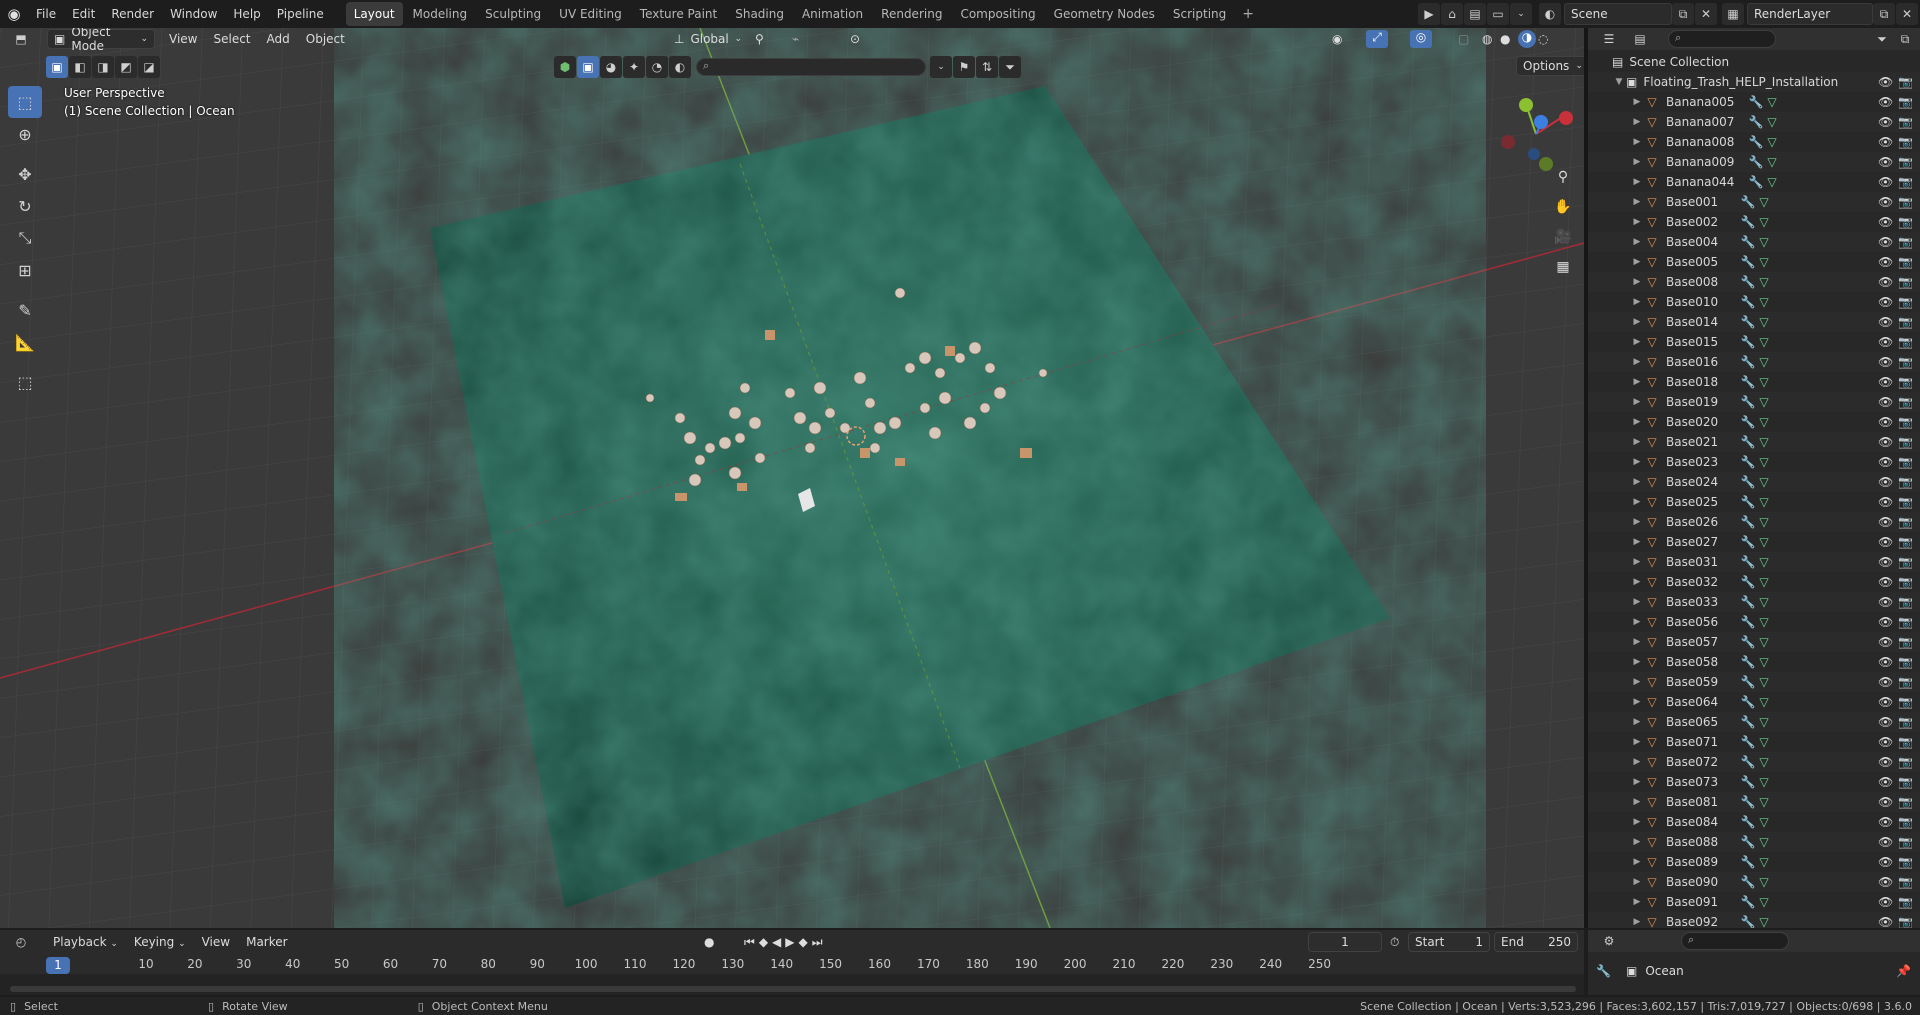 The image size is (1920, 1015). I want to click on outliner-item: ▶ ▽ Base018 🔧 ▽ 👁 📷, so click(1754, 382).